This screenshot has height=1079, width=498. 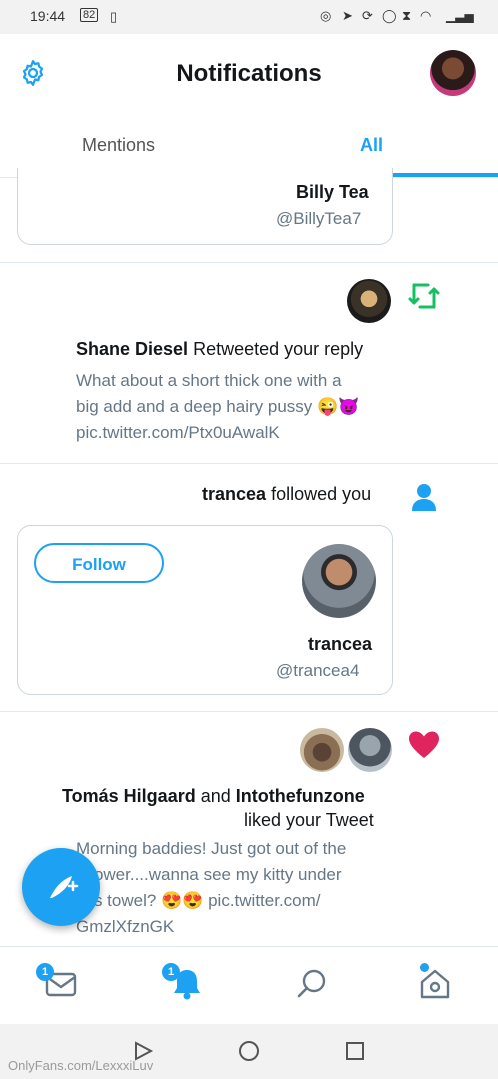 I want to click on like-headline: Tomás Hilgaard and Intothefunzone, so click(x=213, y=796).